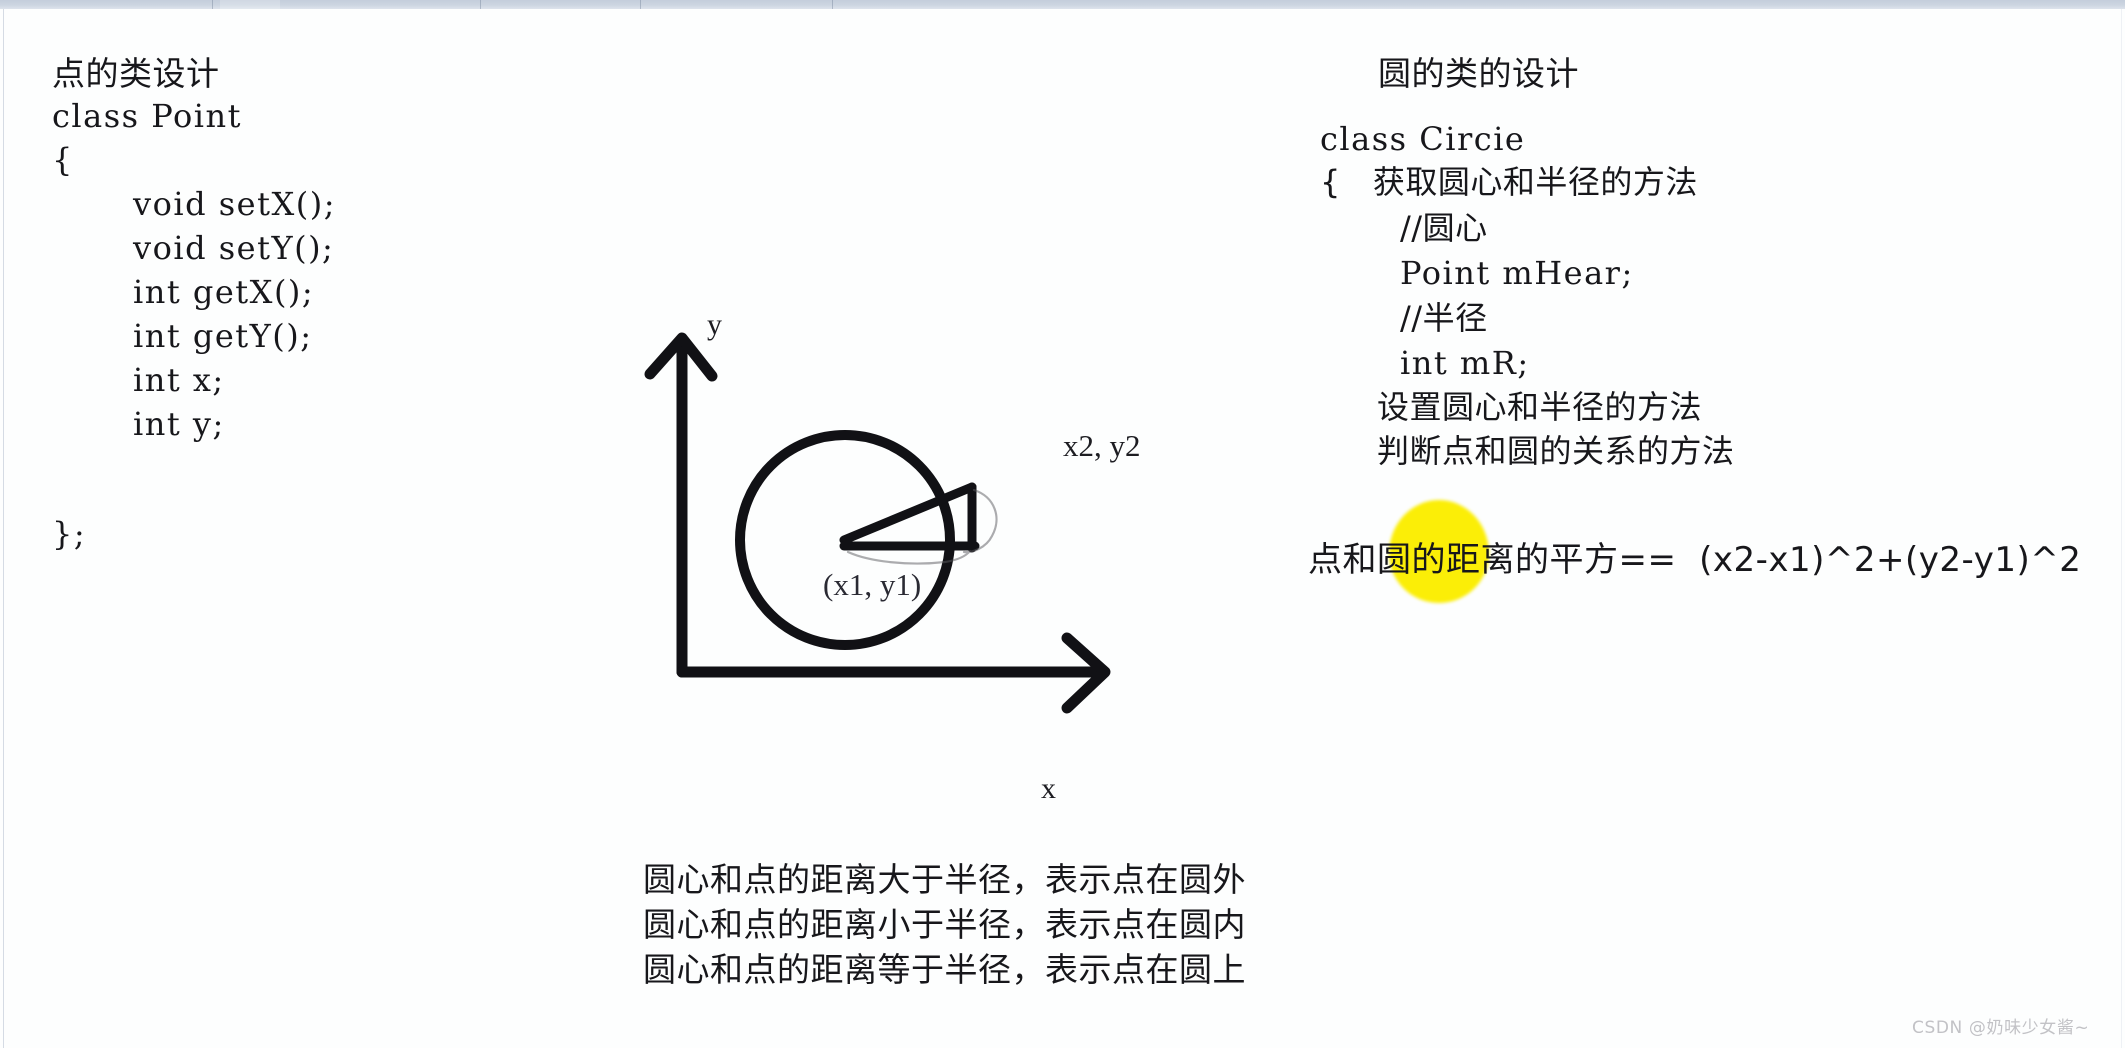 The width and height of the screenshot is (2125, 1048). What do you see at coordinates (872, 584) in the screenshot?
I see `circle-center-label: (x1, y1)` at bounding box center [872, 584].